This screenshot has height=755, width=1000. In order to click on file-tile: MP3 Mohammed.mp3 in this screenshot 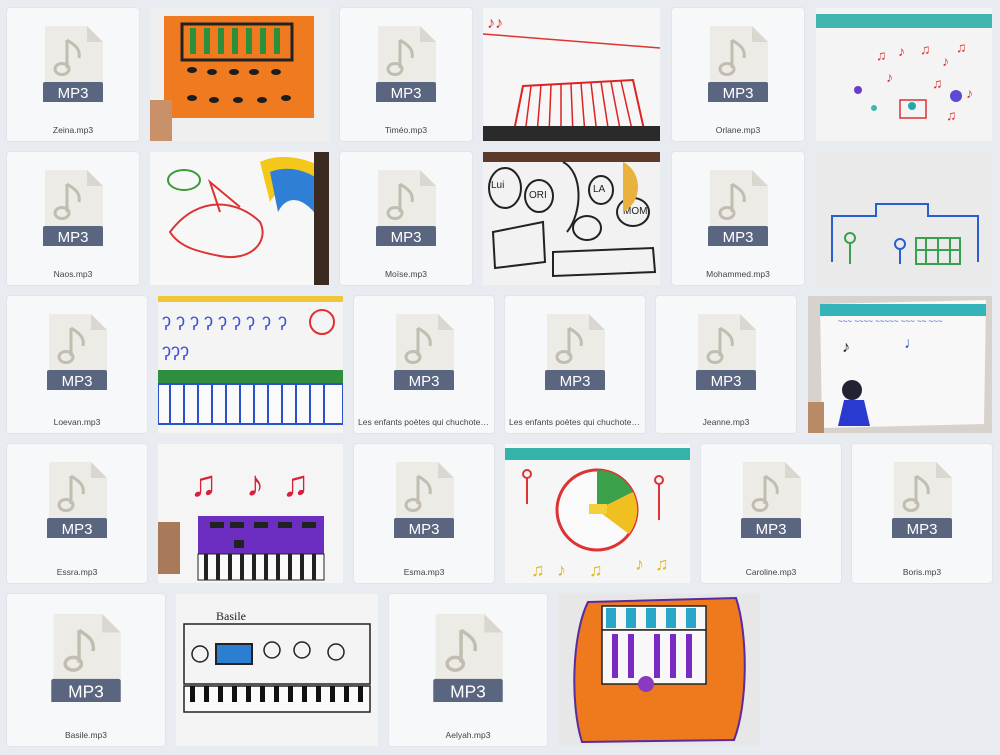, I will do `click(738, 218)`.